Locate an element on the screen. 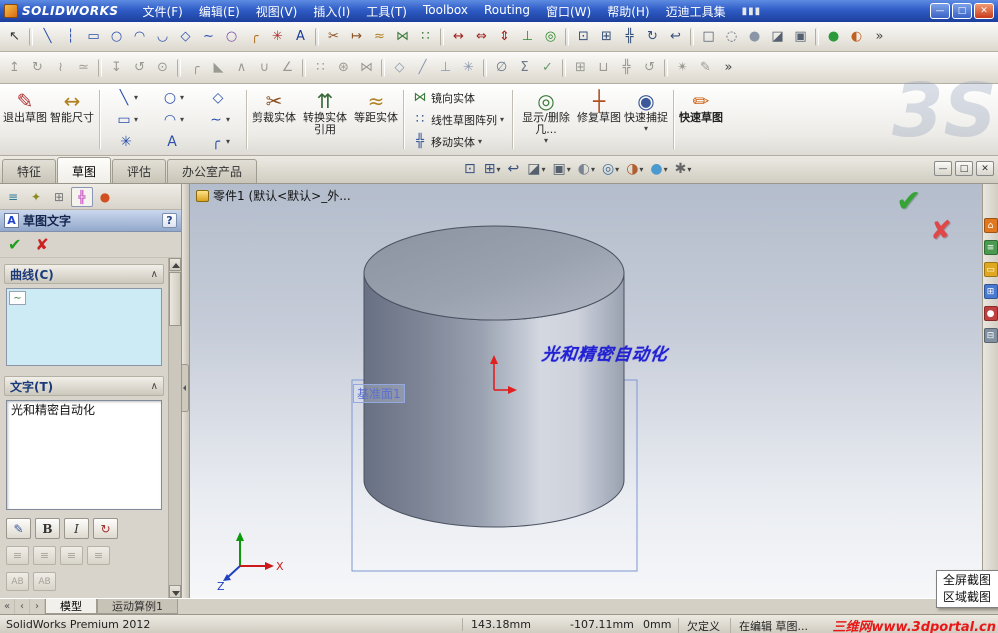 This screenshot has width=998, height=633. extruded-cut-icon: ↧ is located at coordinates (116, 67).